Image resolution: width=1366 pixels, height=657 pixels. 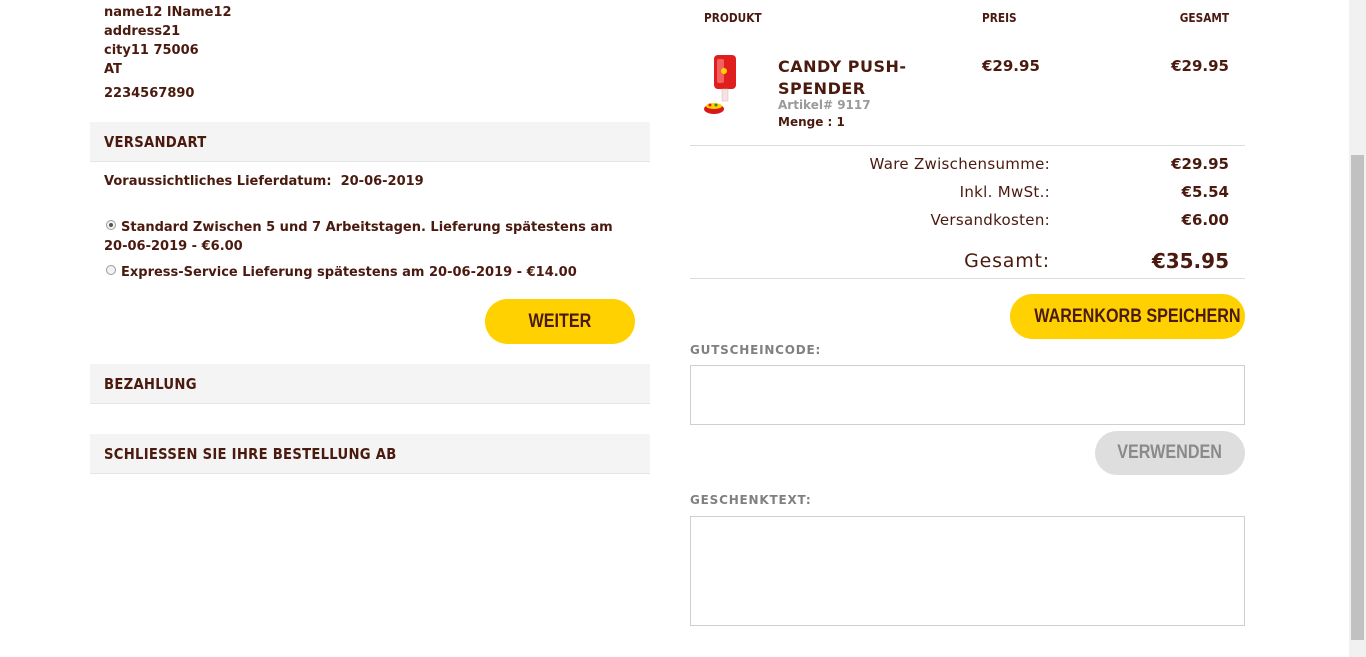 I want to click on candy-push-dispenser-image, so click(x=722, y=85).